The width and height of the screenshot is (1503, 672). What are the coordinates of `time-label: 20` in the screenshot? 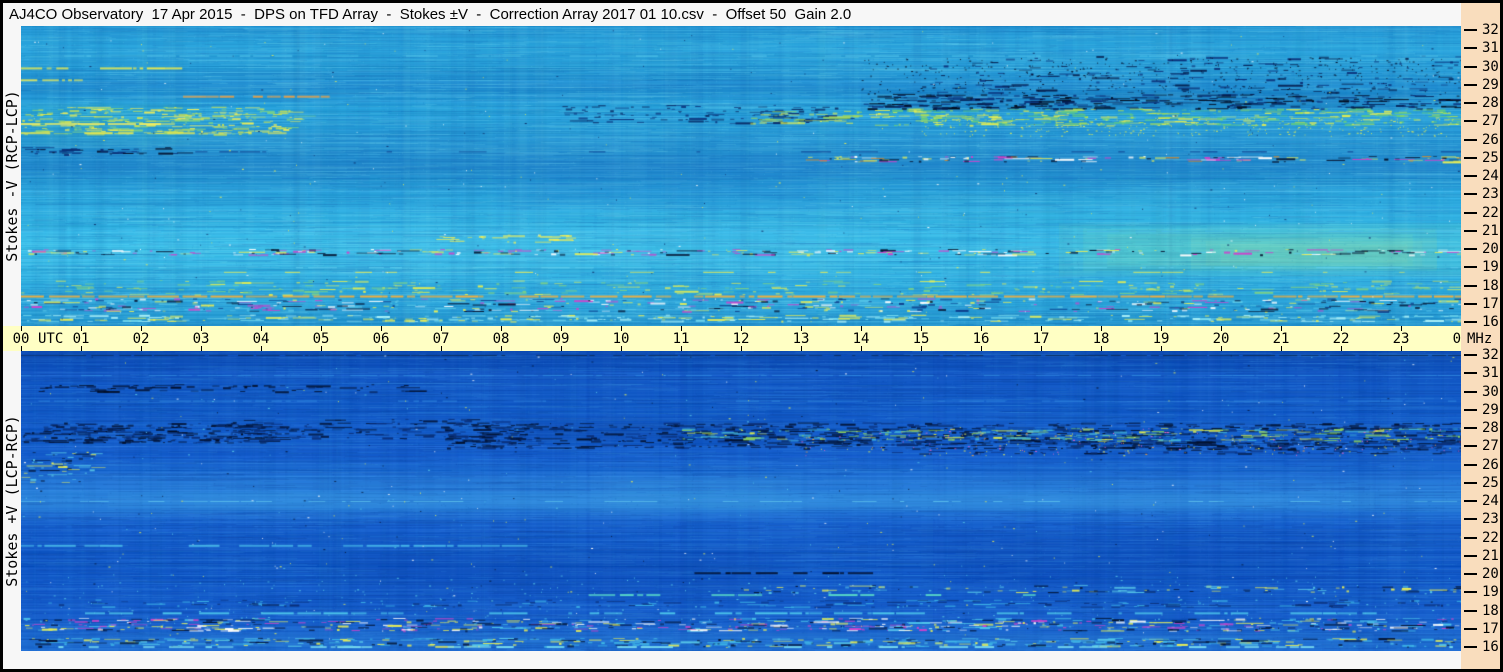 It's located at (1221, 339).